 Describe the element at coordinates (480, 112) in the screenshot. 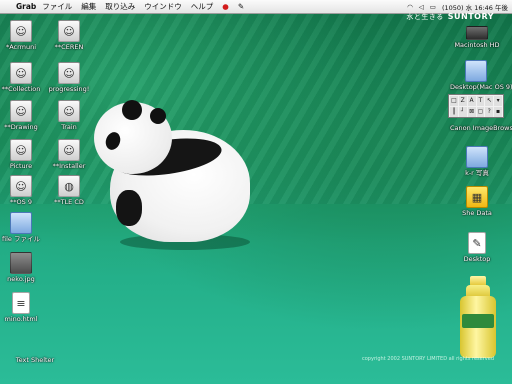

I see `palette-button: ▢` at that location.